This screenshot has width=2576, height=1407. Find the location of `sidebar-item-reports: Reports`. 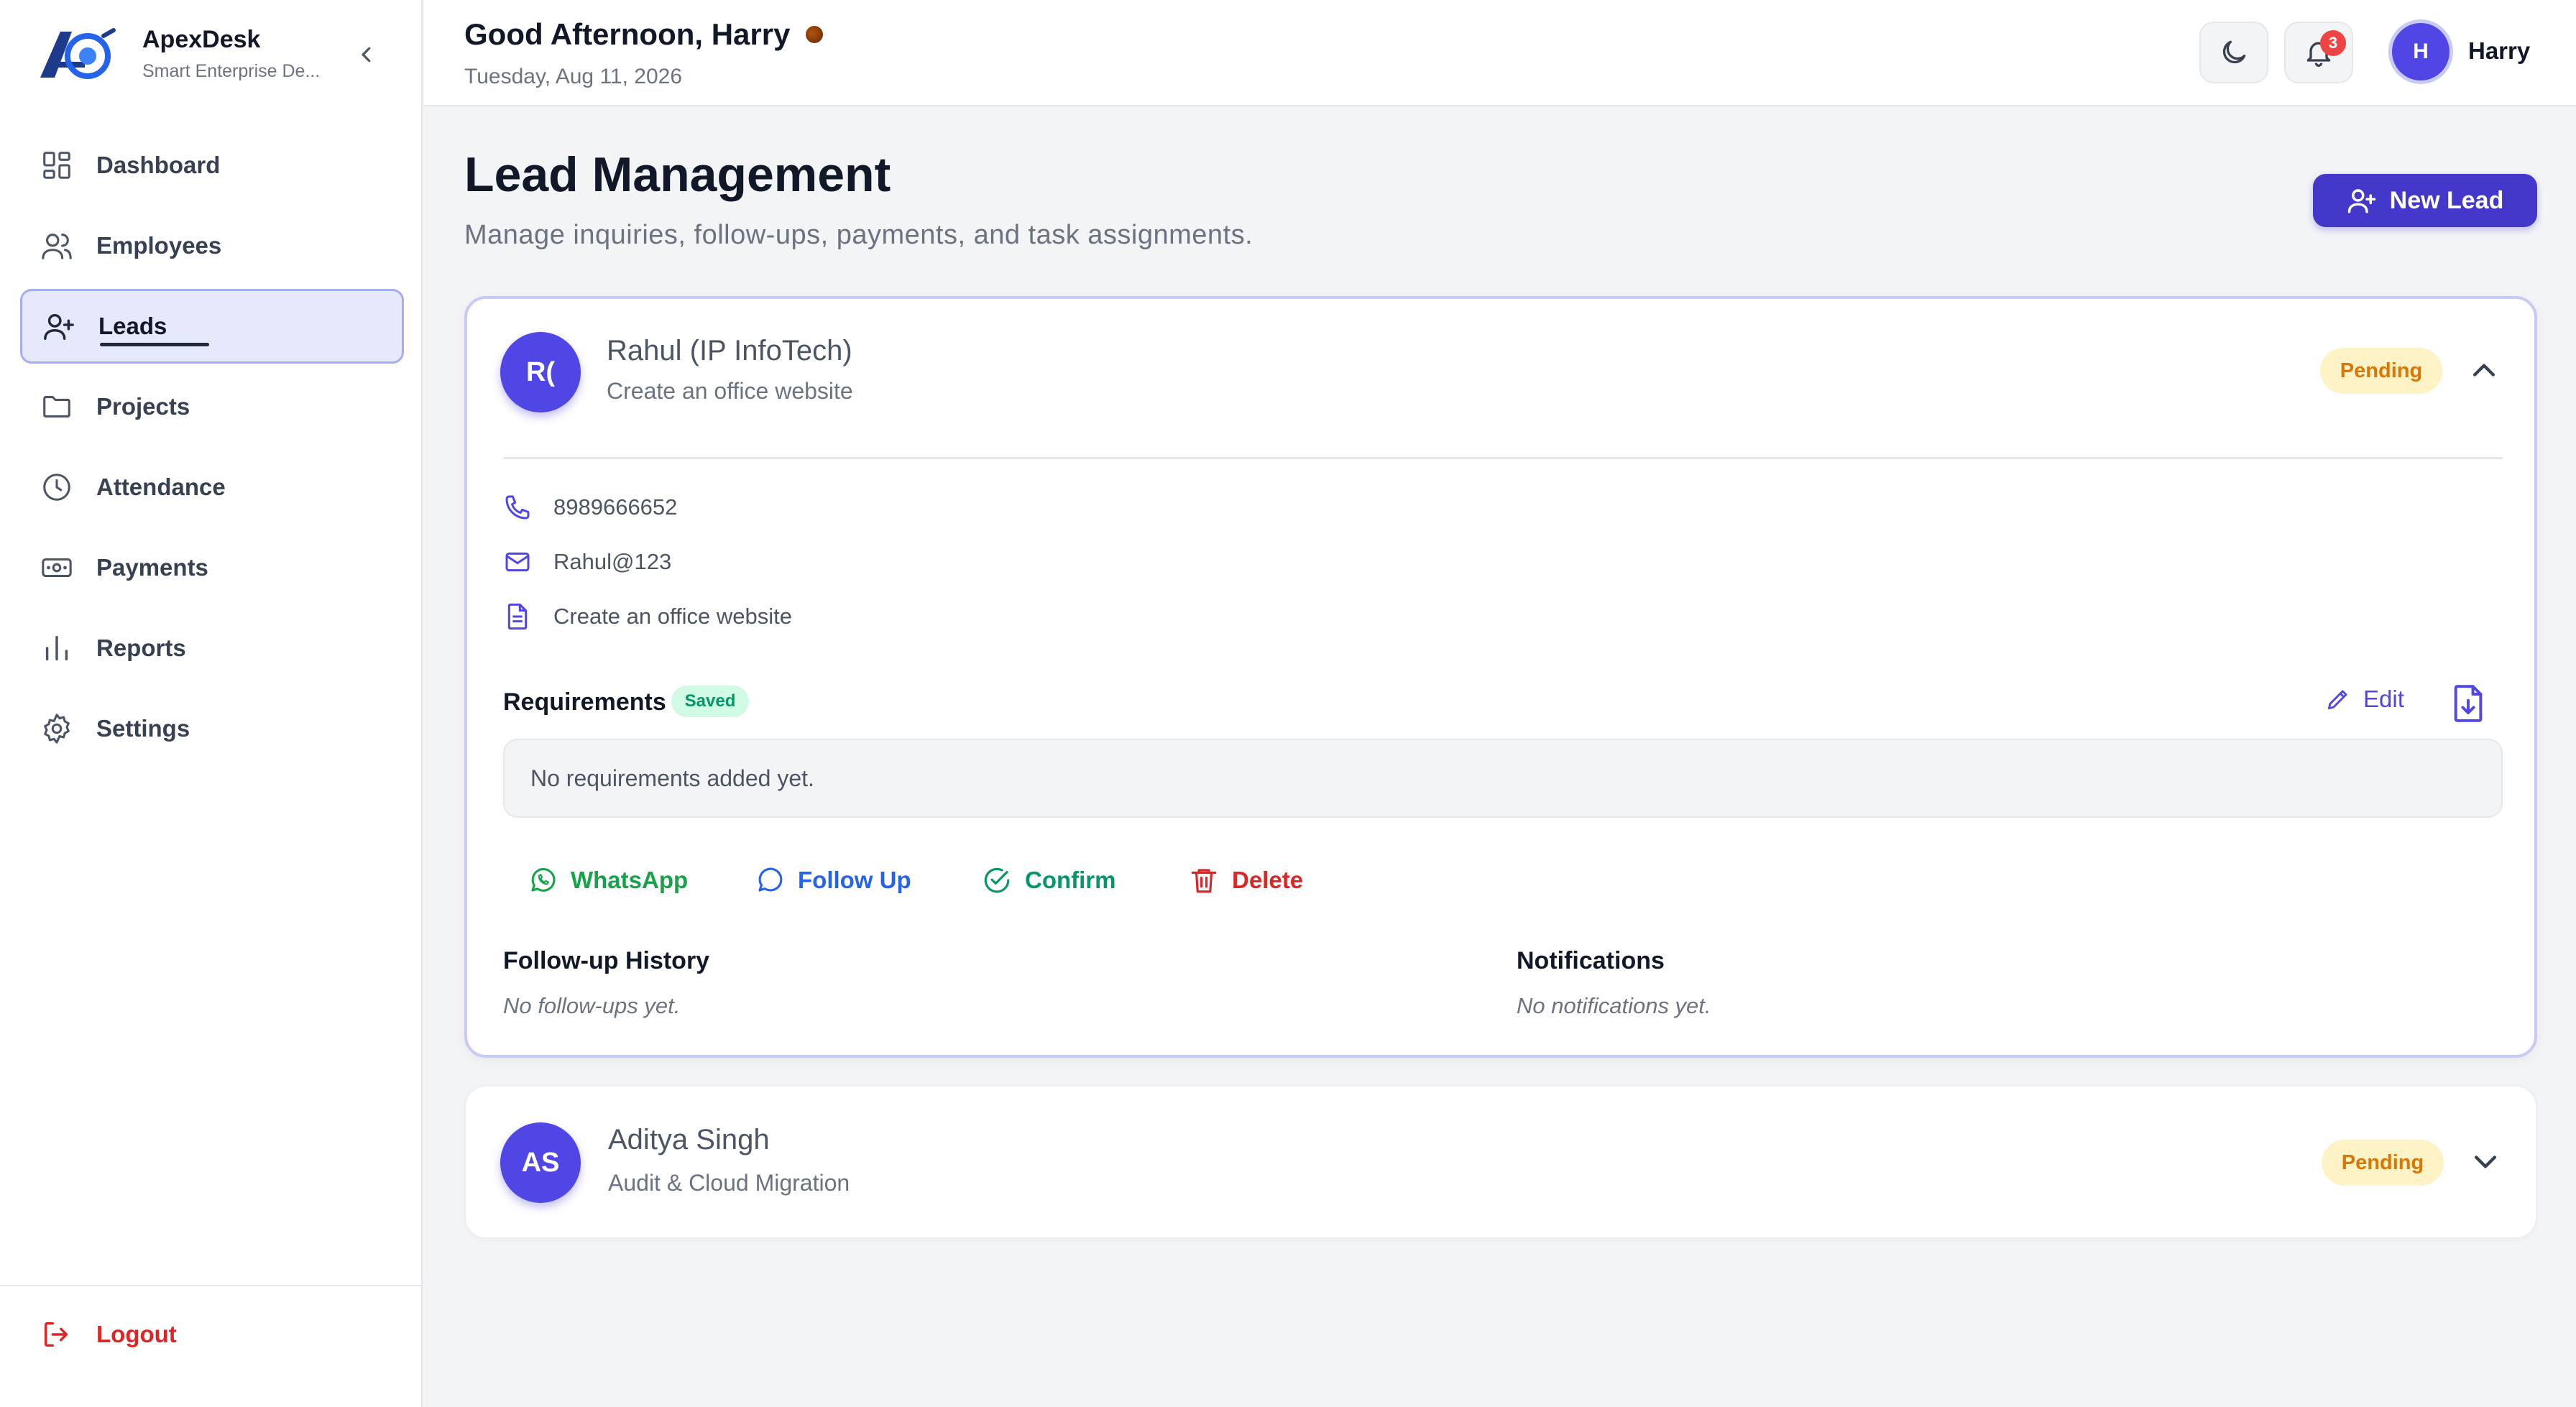

sidebar-item-reports: Reports is located at coordinates (212, 648).